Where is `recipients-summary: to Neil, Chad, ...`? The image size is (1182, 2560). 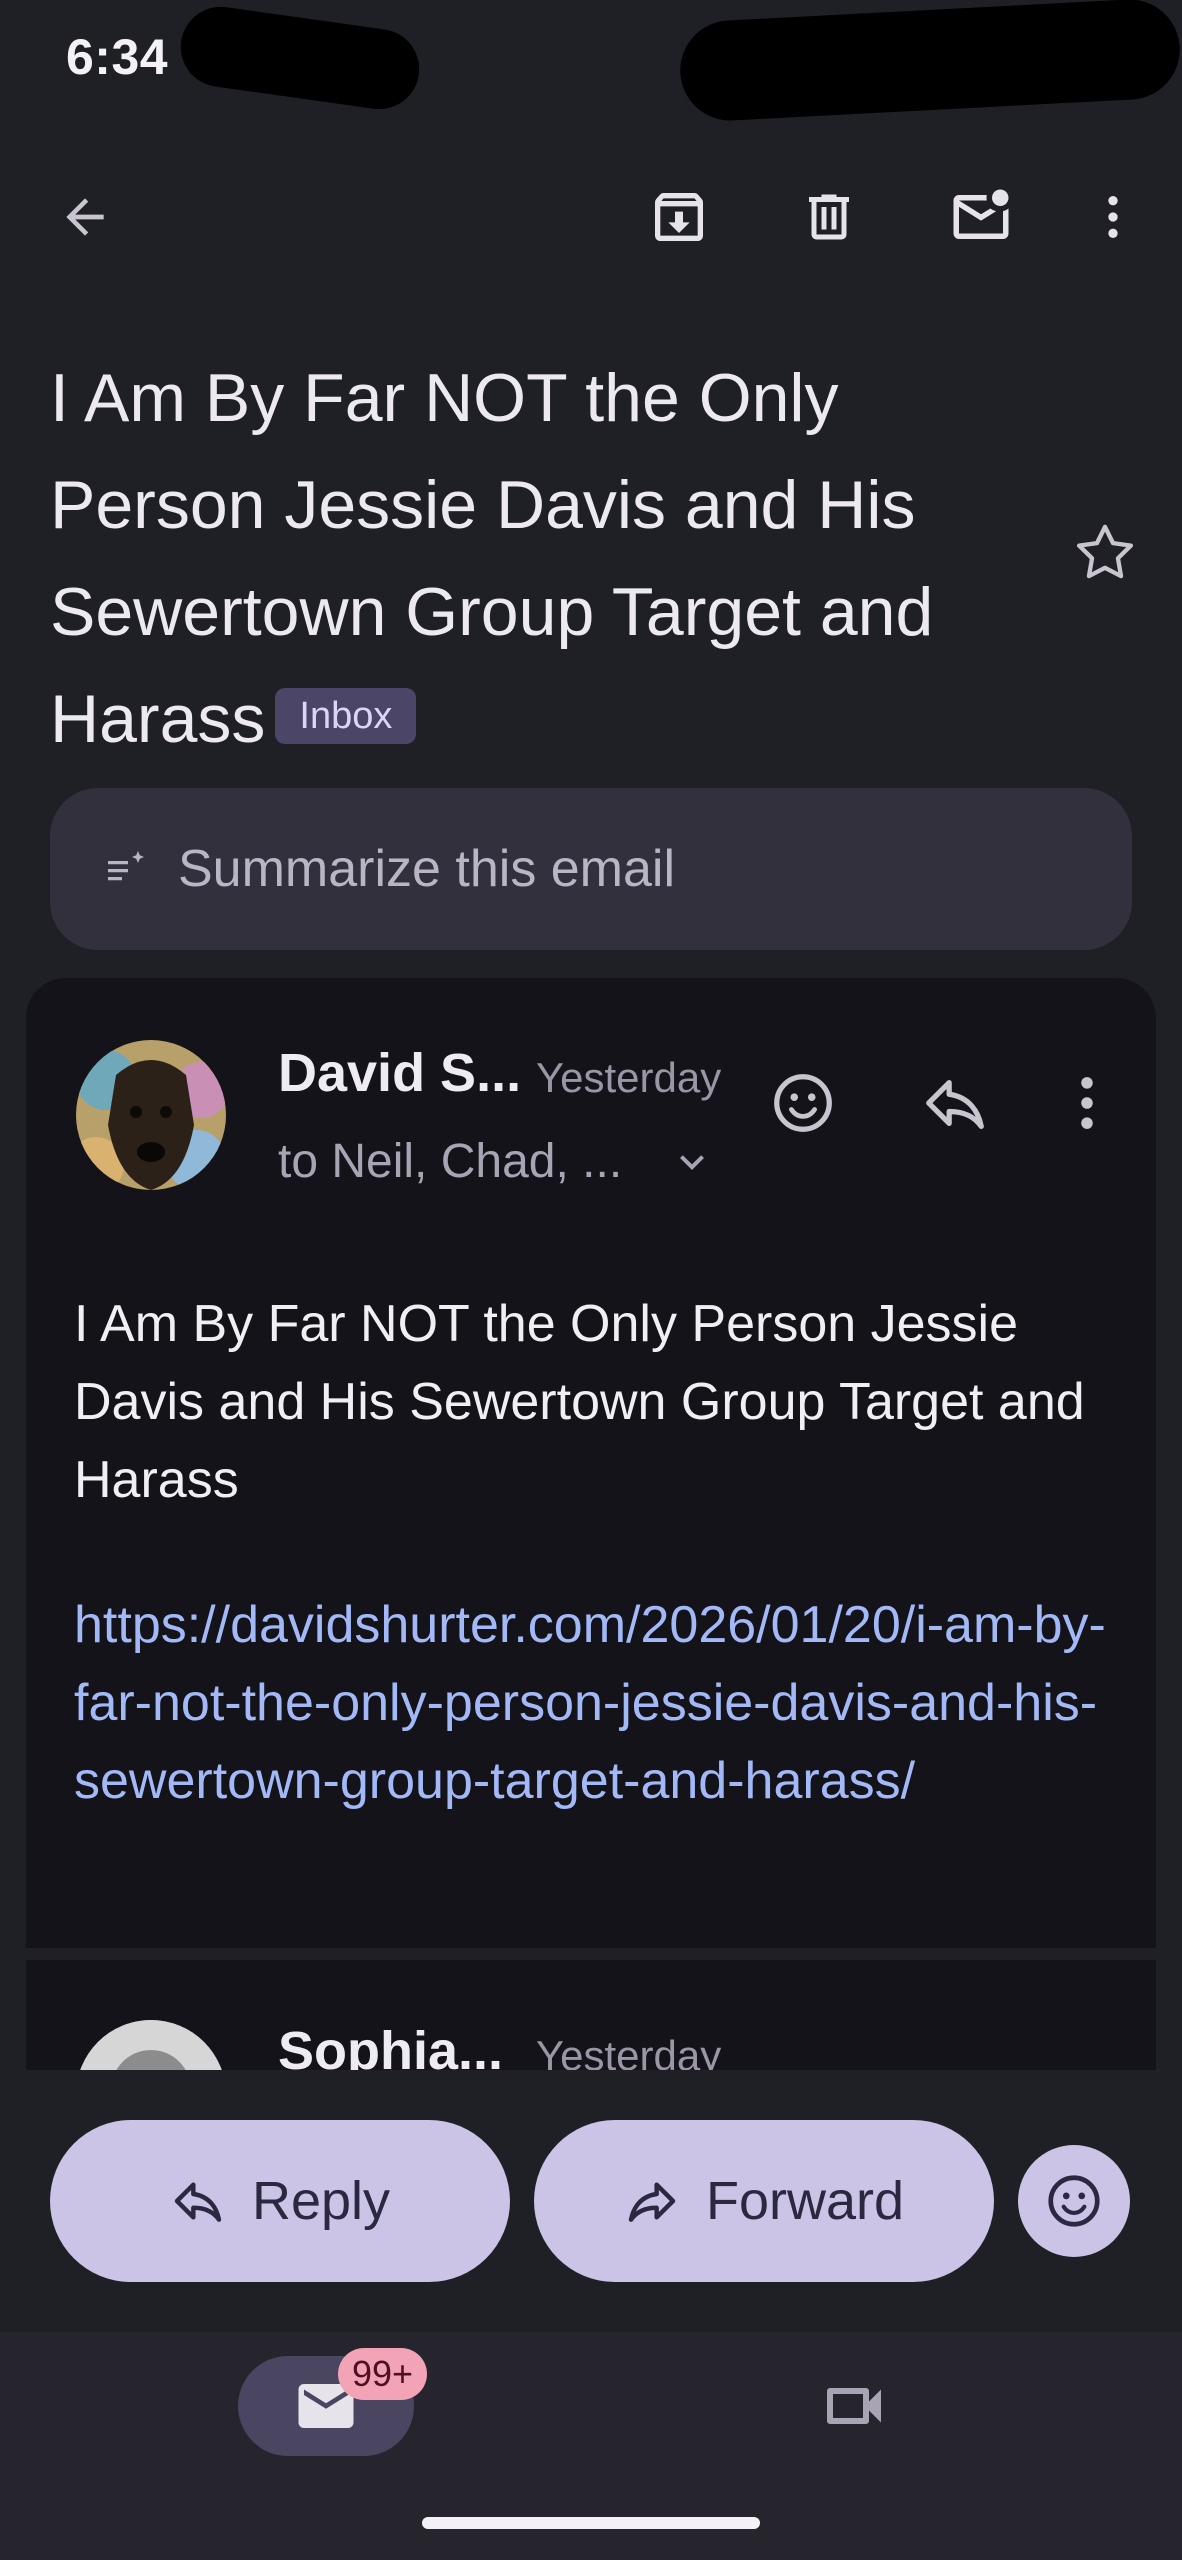 recipients-summary: to Neil, Chad, ... is located at coordinates (450, 1161).